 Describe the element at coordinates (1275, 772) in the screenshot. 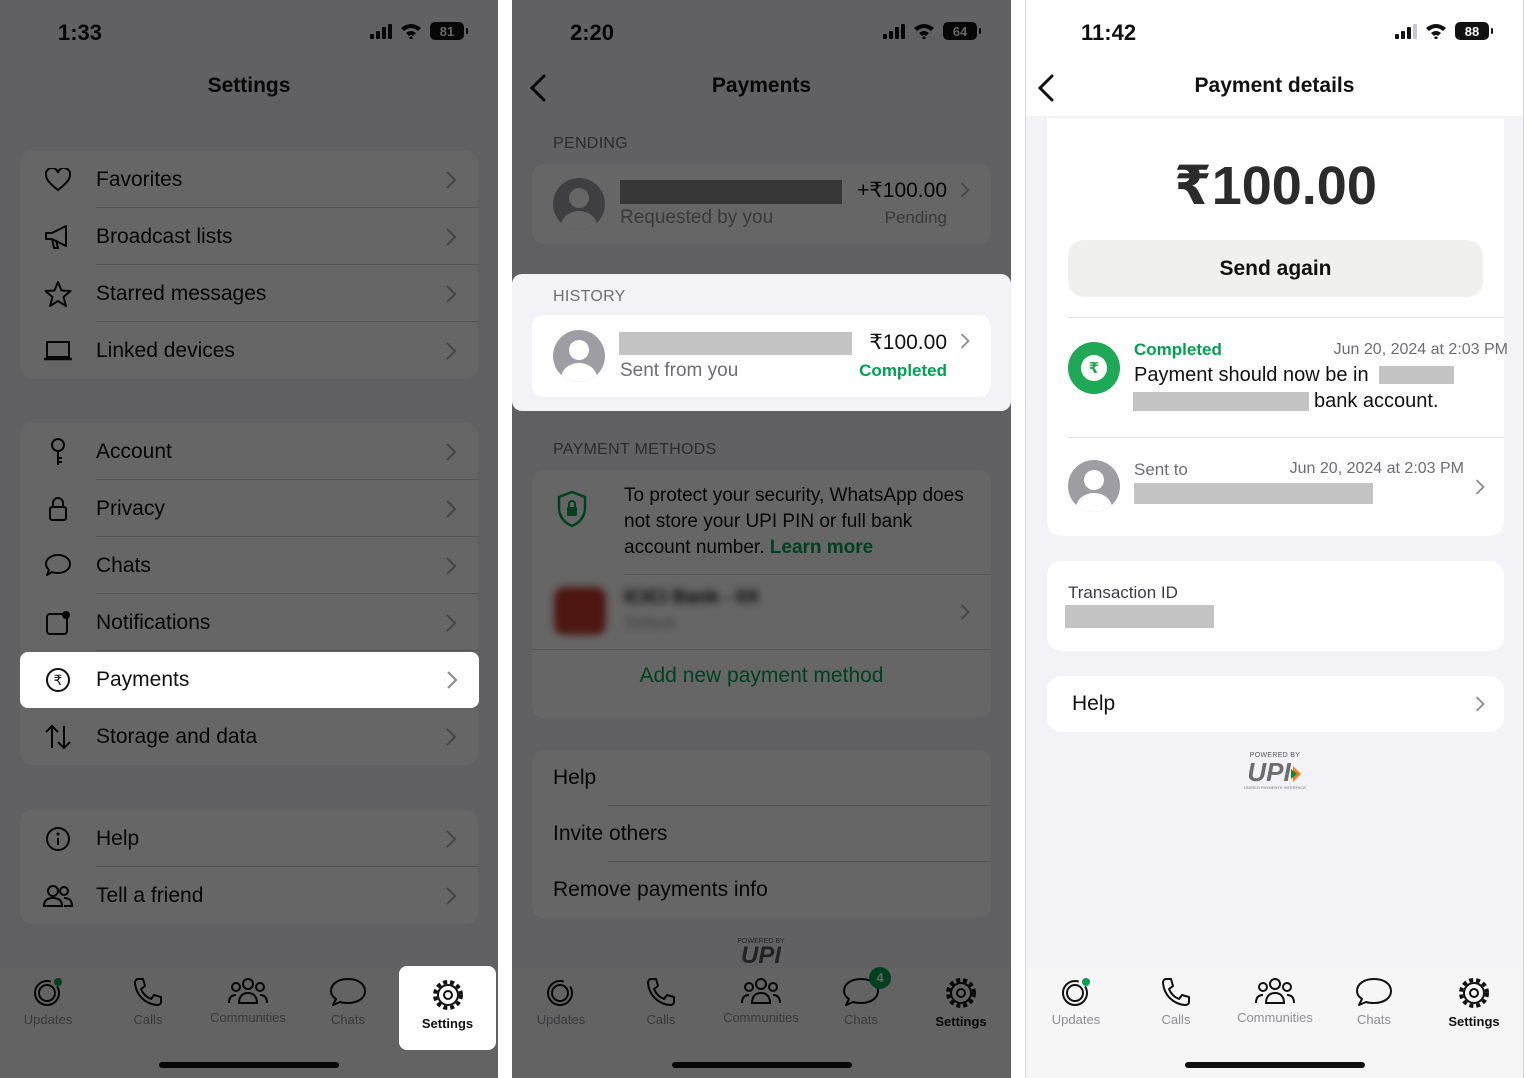

I see `upi-logo-word: UPI` at that location.